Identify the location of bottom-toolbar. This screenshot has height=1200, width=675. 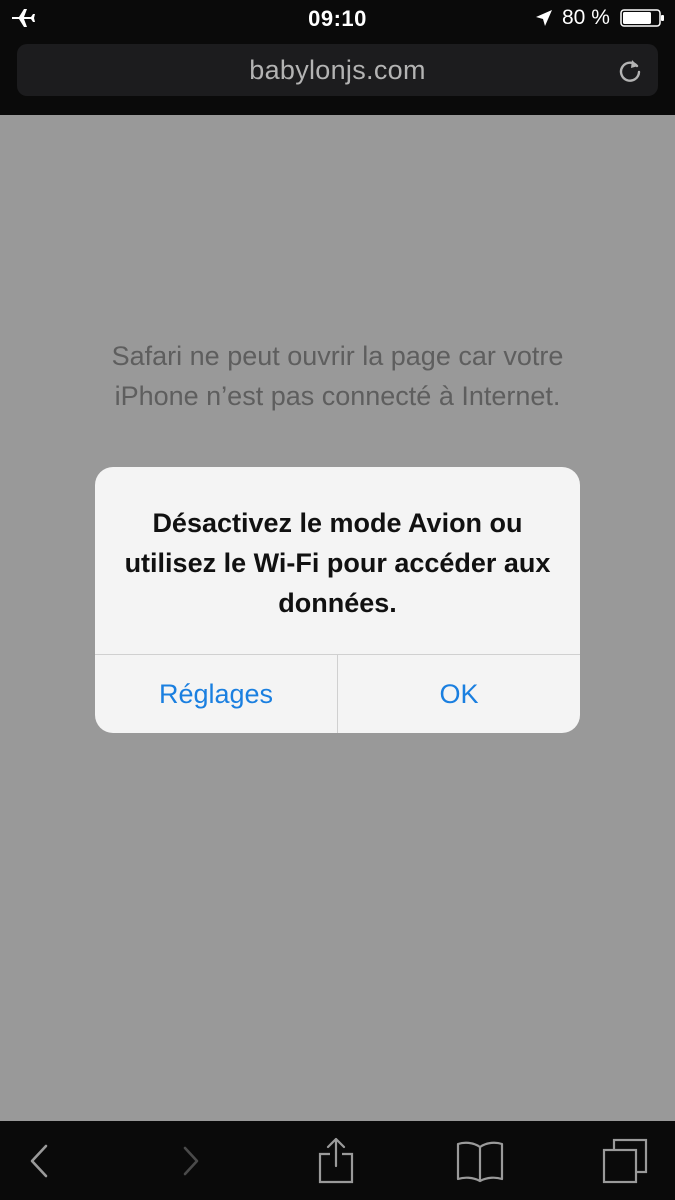
(337, 1160).